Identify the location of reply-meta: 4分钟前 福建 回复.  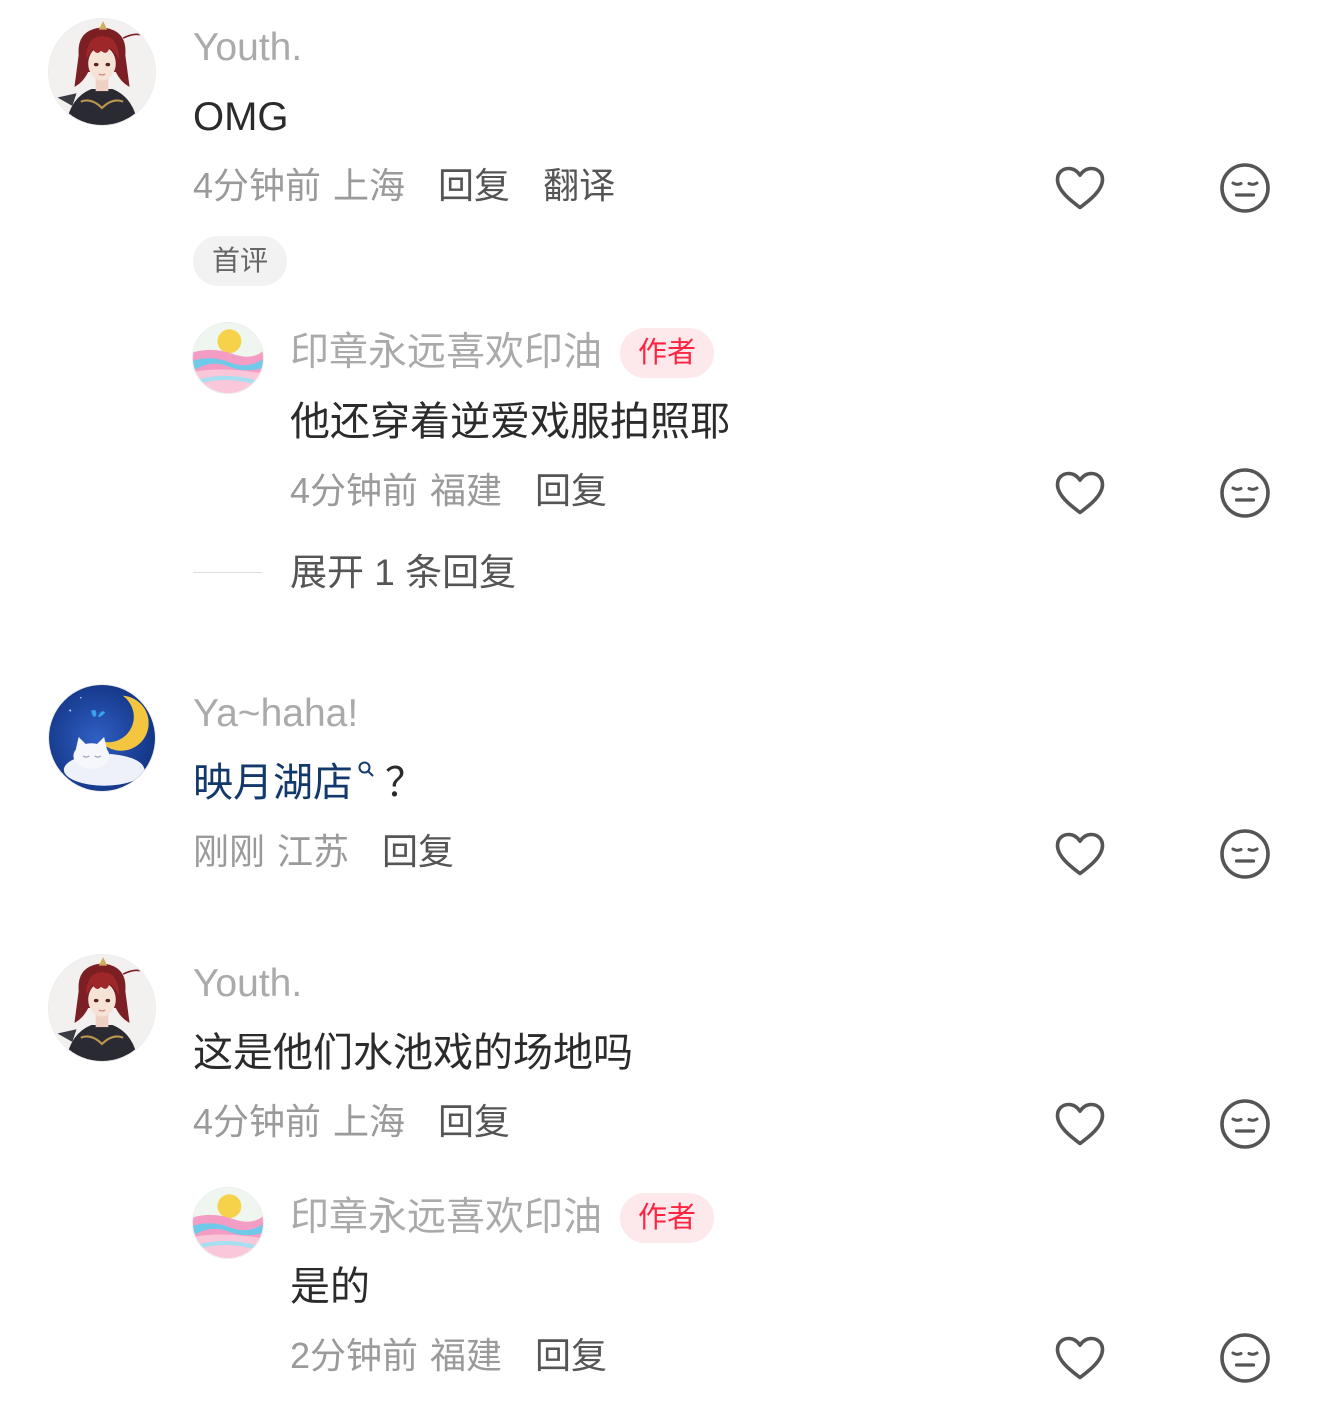
(448, 491).